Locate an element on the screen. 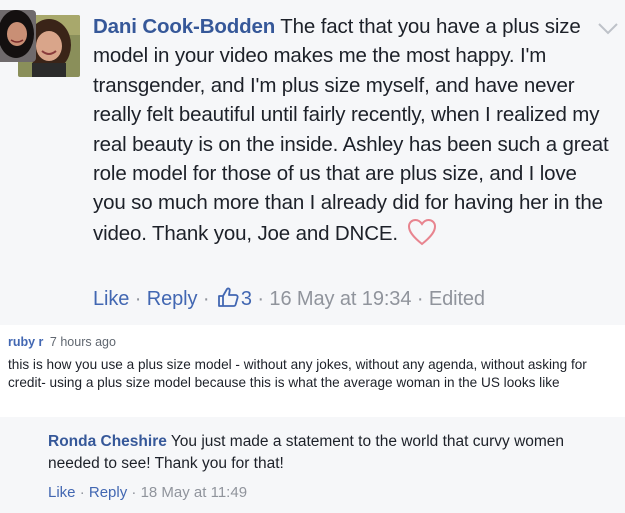  edited-label: Edited is located at coordinates (457, 299).